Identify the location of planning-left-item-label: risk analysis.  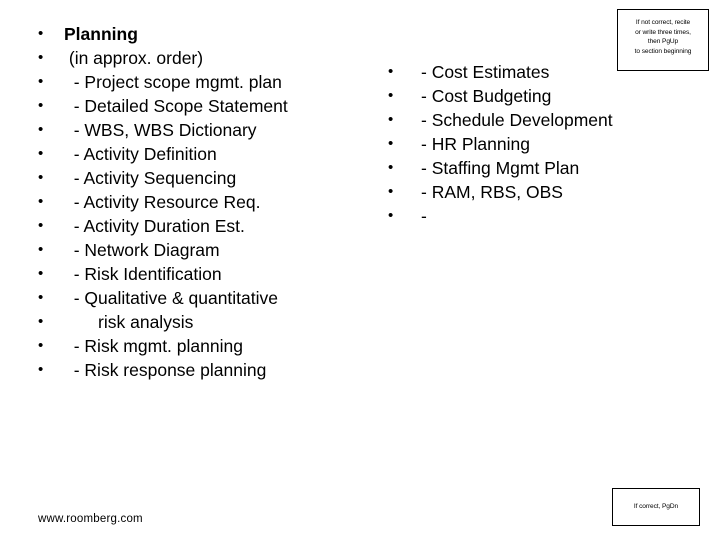
(129, 322).